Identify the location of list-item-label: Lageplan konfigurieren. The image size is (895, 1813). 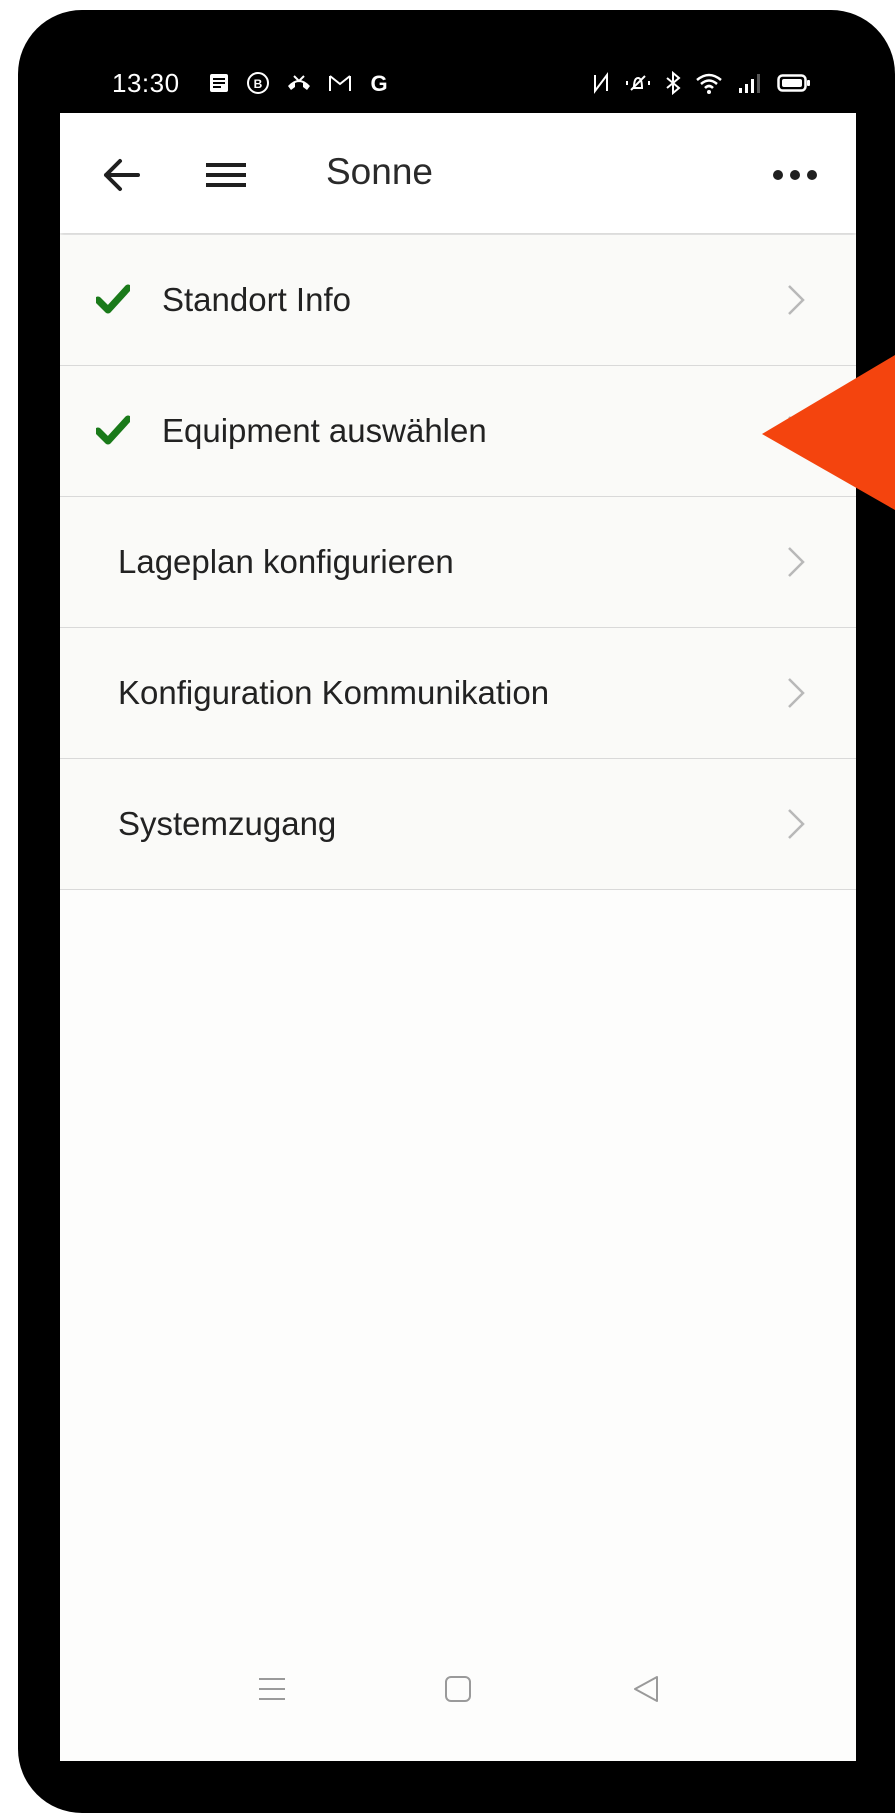
(286, 561).